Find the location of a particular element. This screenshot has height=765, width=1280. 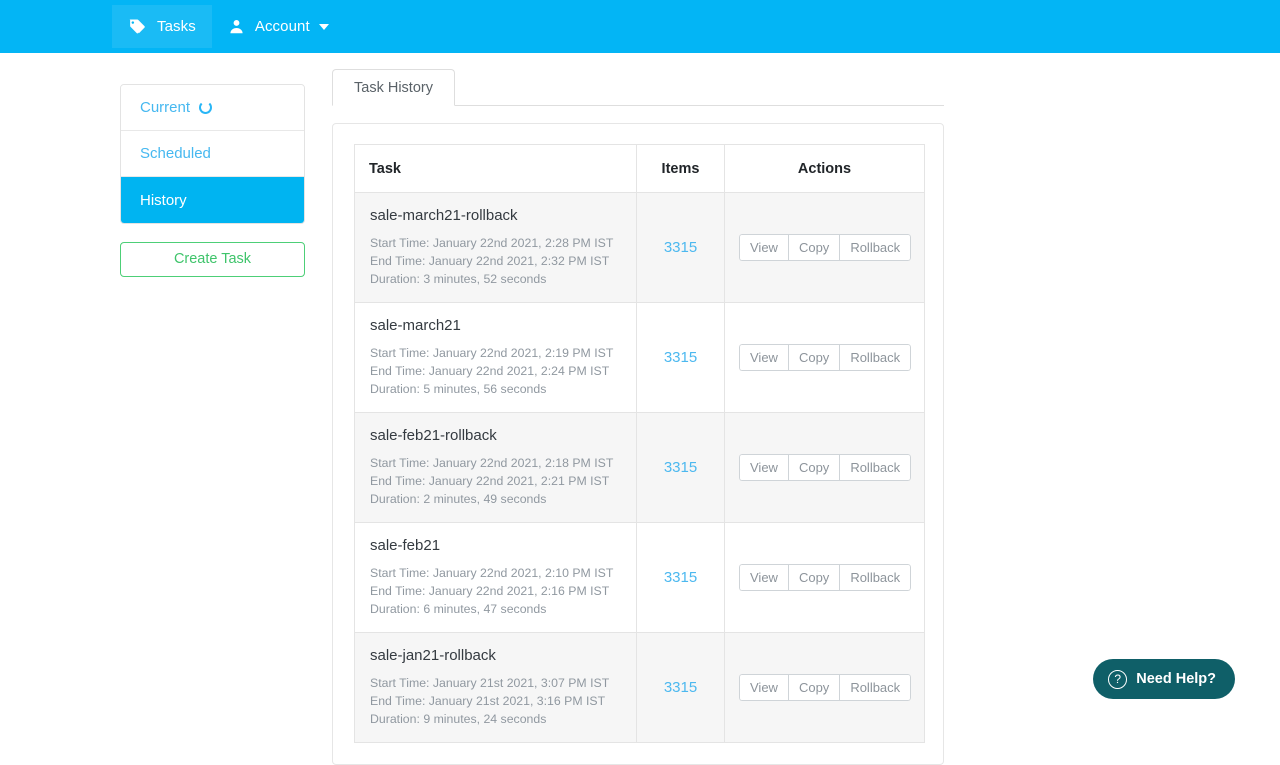

task-end-time: End Time: January 22nd 2021, 2:21 PM IST is located at coordinates (490, 481).